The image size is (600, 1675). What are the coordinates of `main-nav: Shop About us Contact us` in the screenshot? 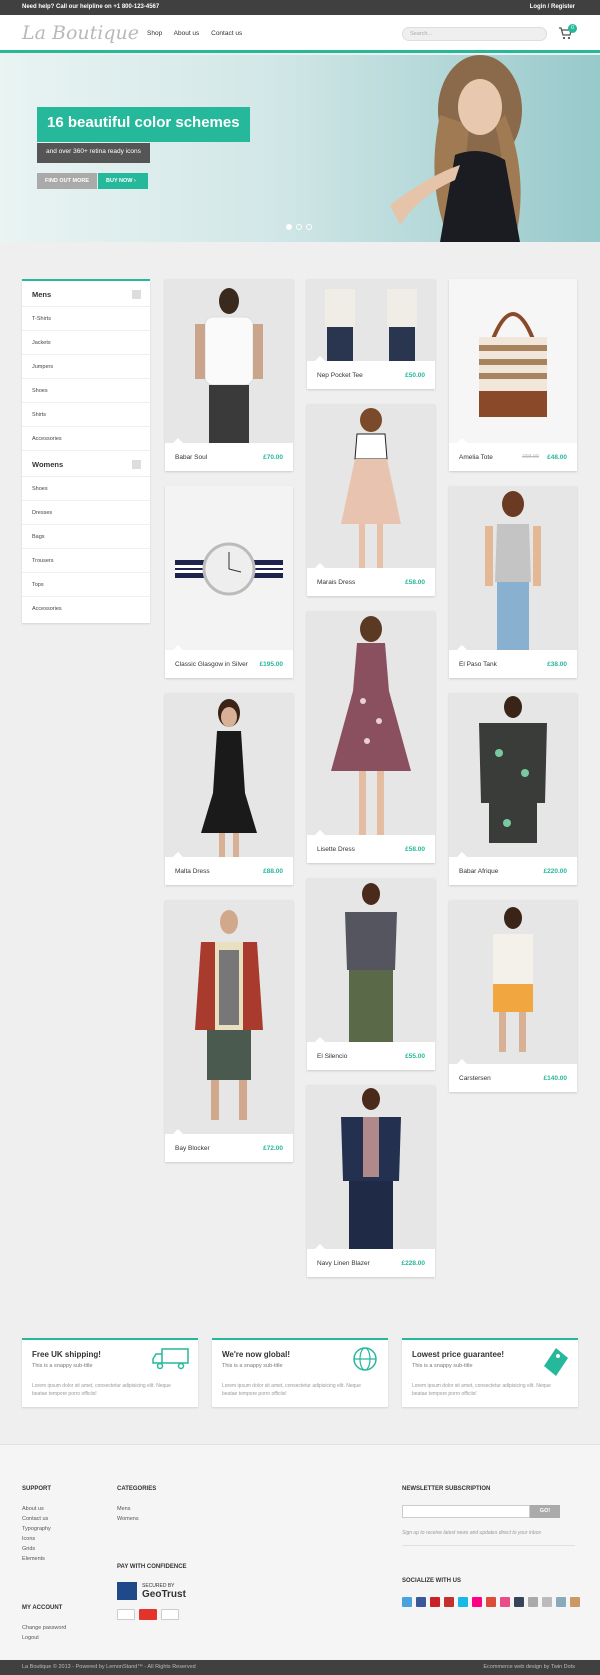 It's located at (199, 33).